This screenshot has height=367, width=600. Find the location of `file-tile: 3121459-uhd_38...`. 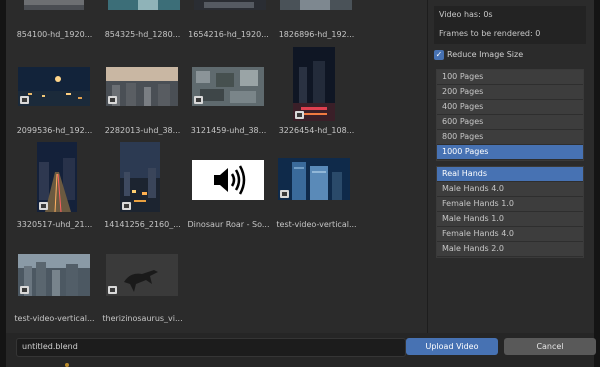

file-tile: 3121459-uhd_38... is located at coordinates (228, 104).